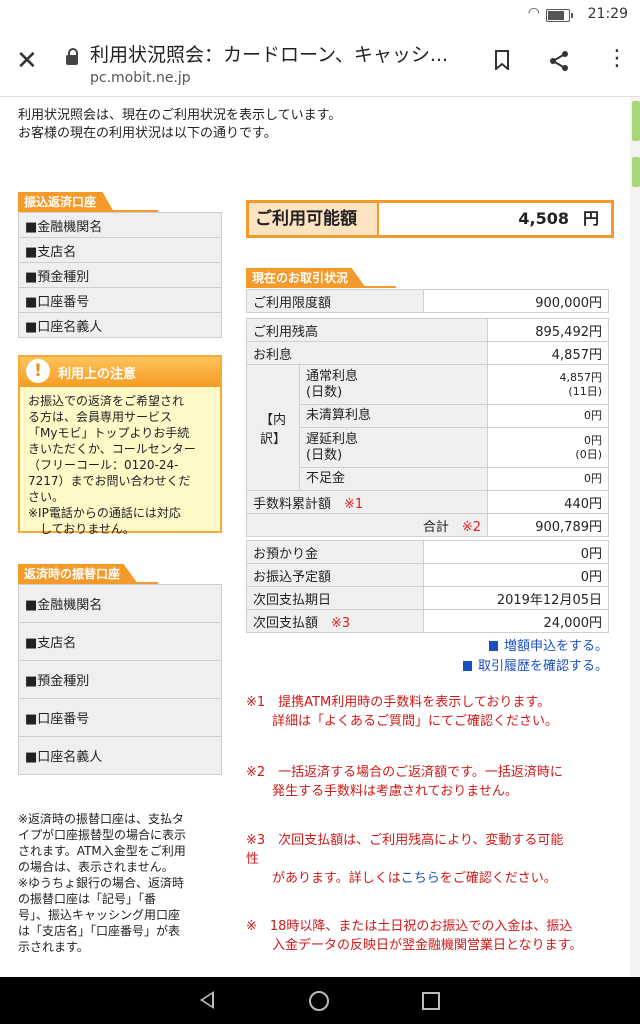 Image resolution: width=640 pixels, height=1024 pixels. What do you see at coordinates (120, 250) in the screenshot?
I see `repay-branch-name: ■支店名` at bounding box center [120, 250].